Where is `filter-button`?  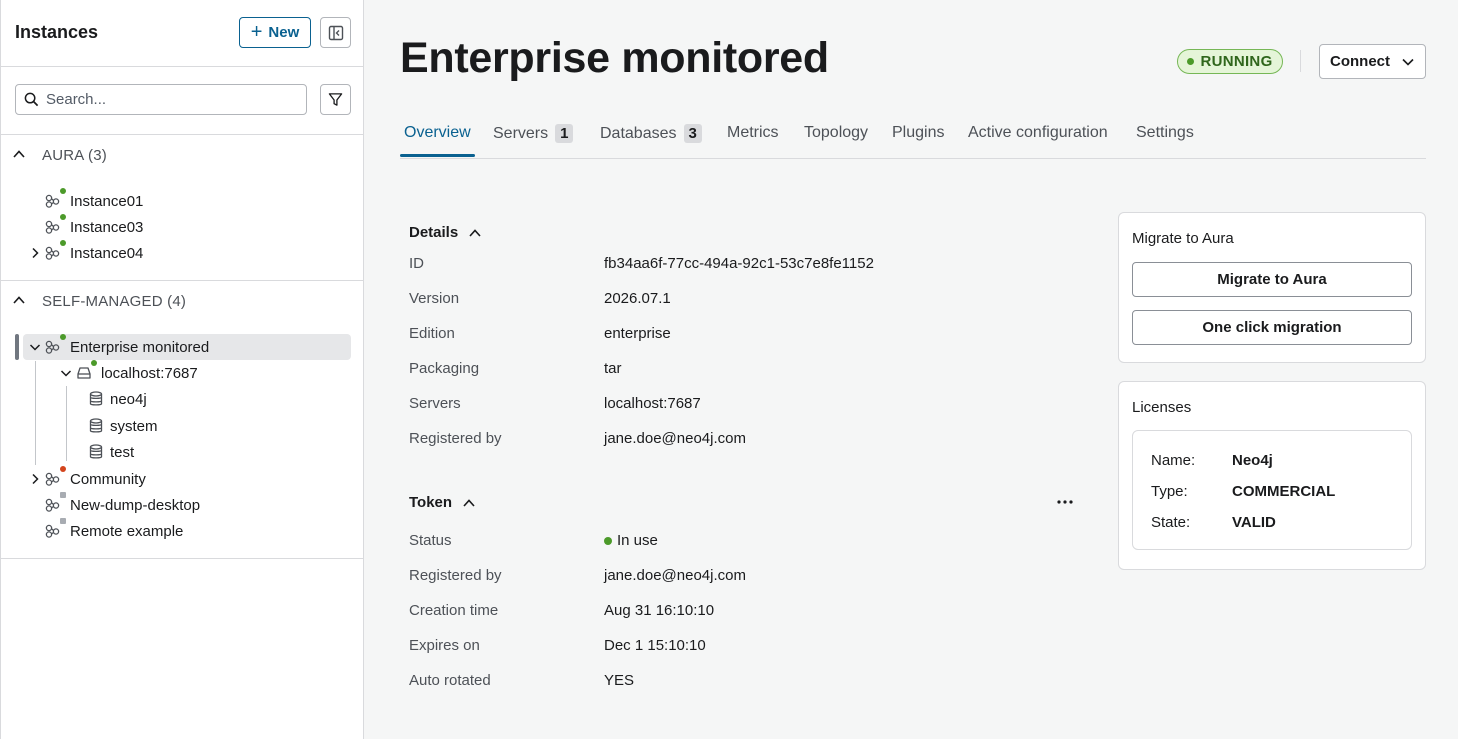 filter-button is located at coordinates (335, 99).